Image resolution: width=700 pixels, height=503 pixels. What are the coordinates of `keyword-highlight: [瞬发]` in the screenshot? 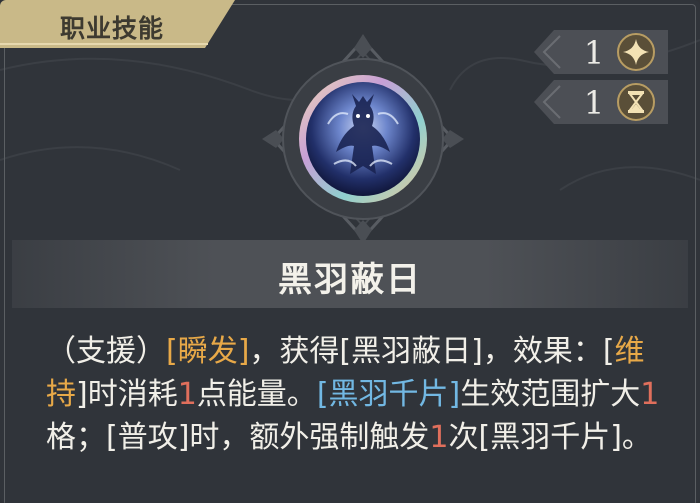 It's located at (208, 351).